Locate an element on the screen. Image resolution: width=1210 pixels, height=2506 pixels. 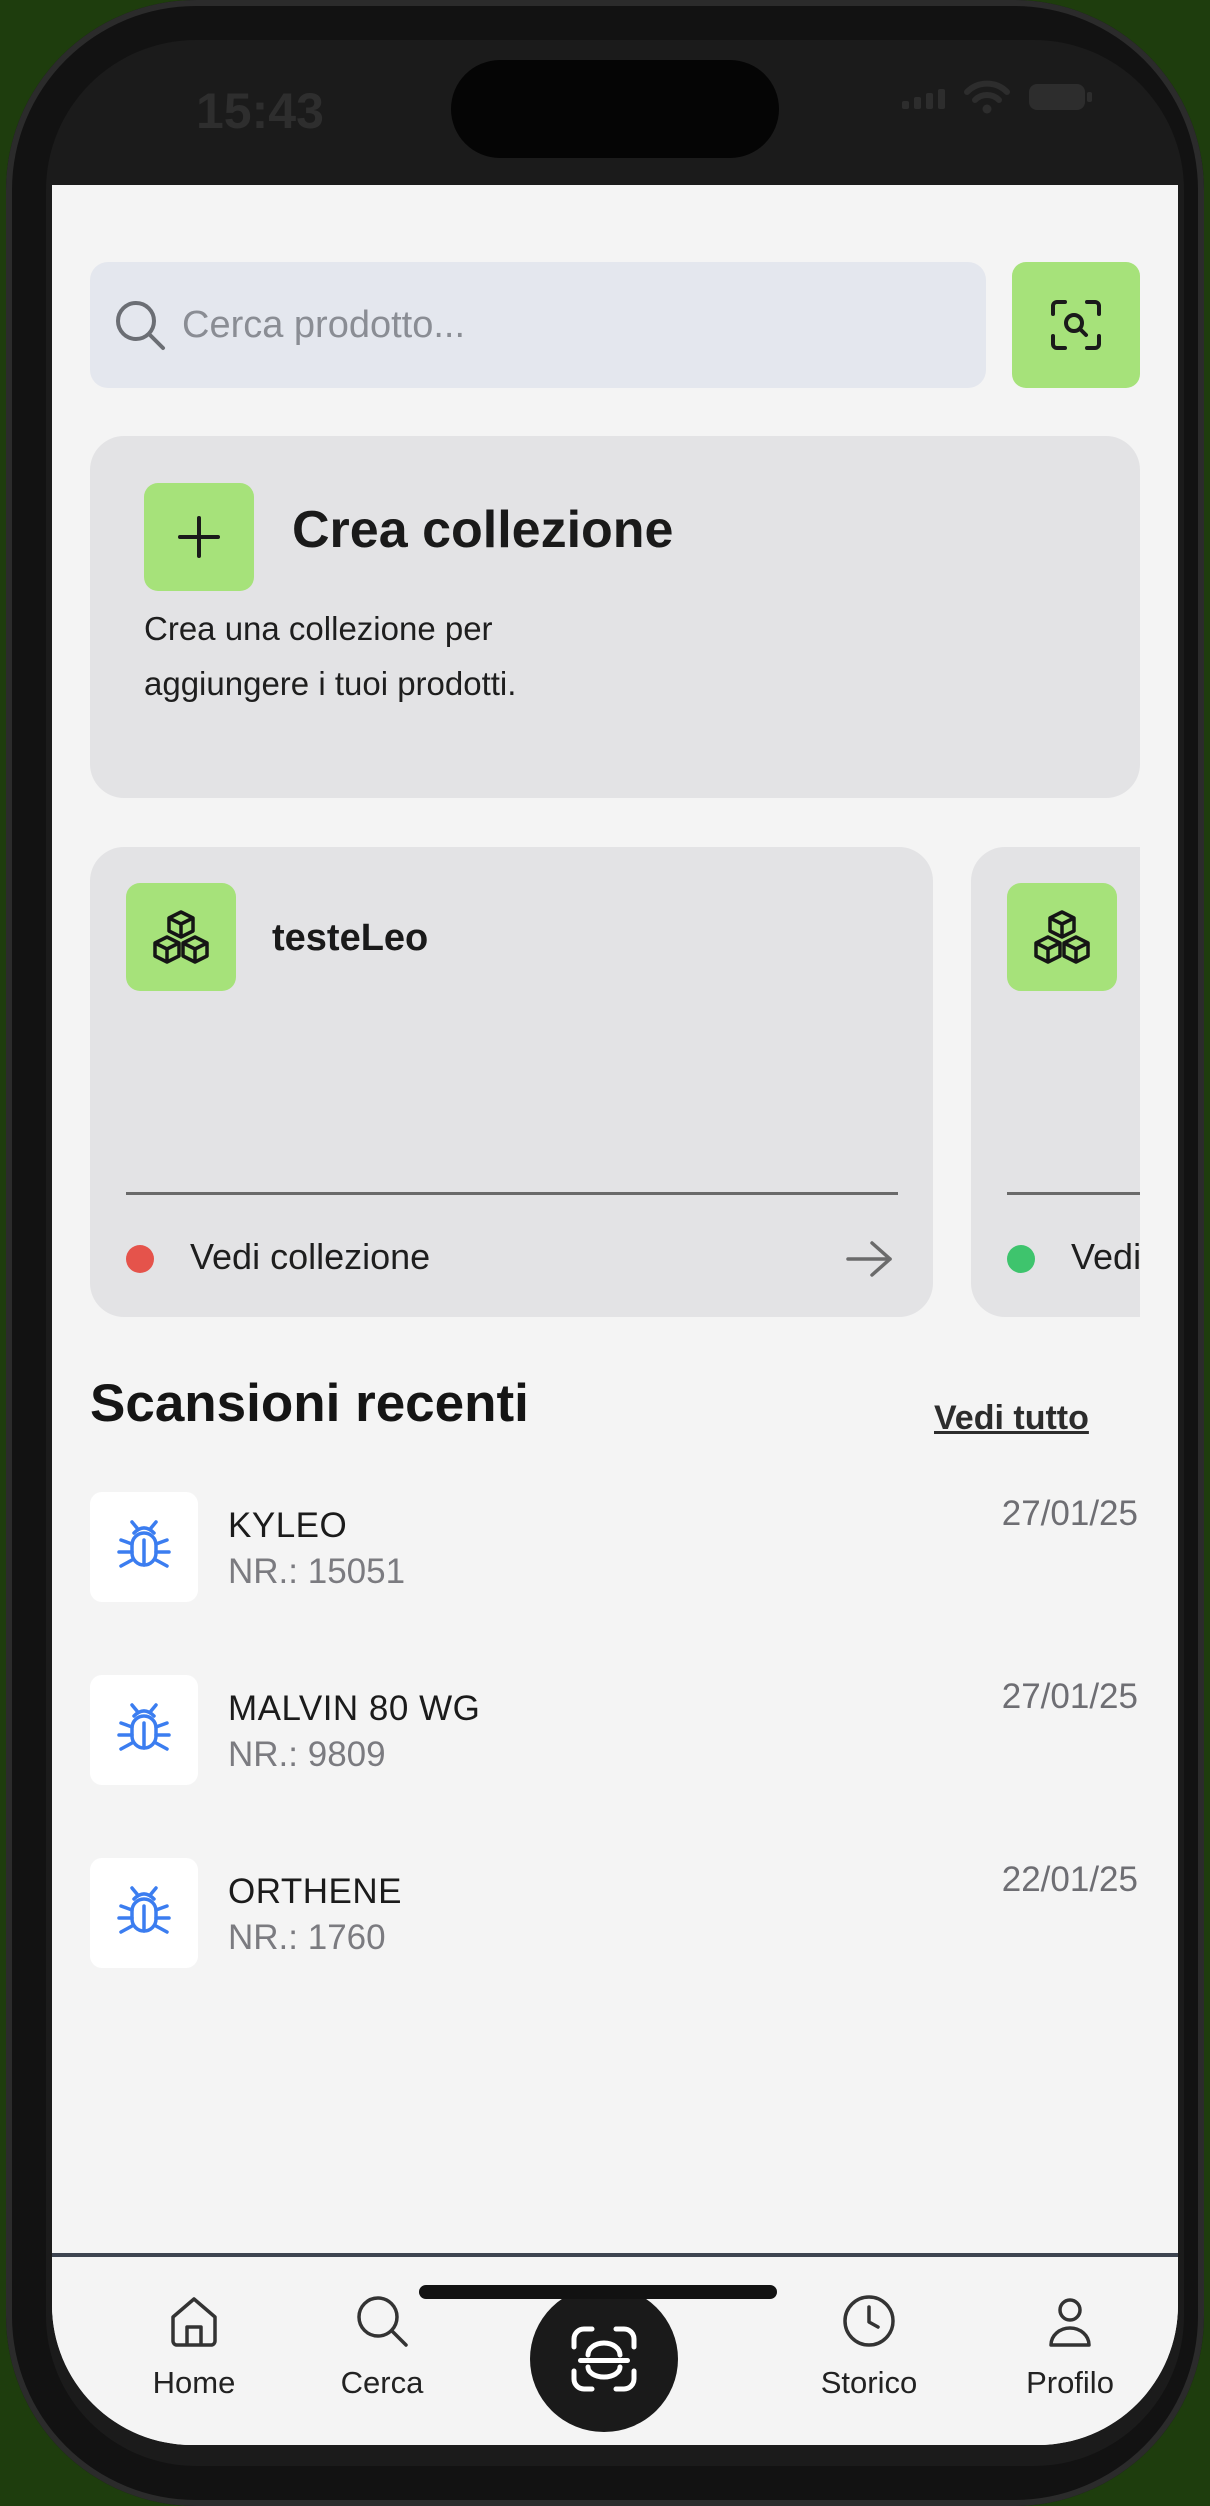
status-icons is located at coordinates (998, 97).